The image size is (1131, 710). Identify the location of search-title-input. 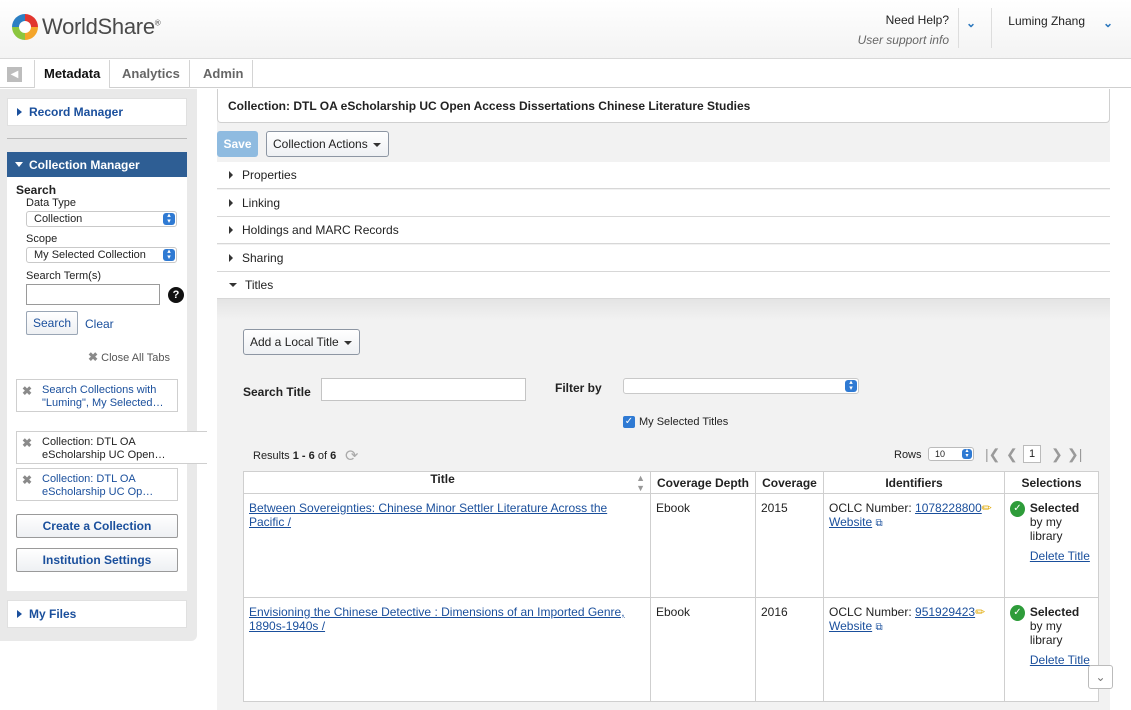
(423, 389).